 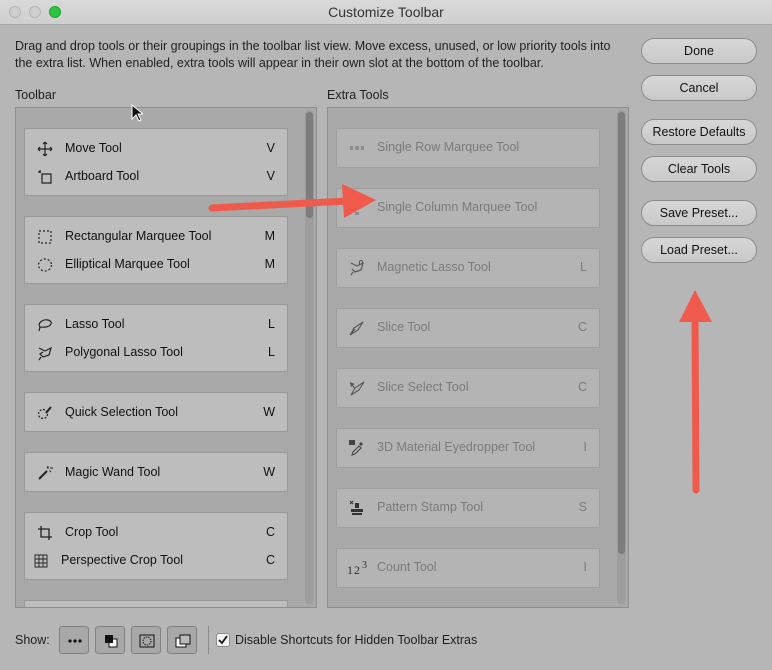 I want to click on tool-row: Perspective Crop Tool C, so click(x=156, y=561).